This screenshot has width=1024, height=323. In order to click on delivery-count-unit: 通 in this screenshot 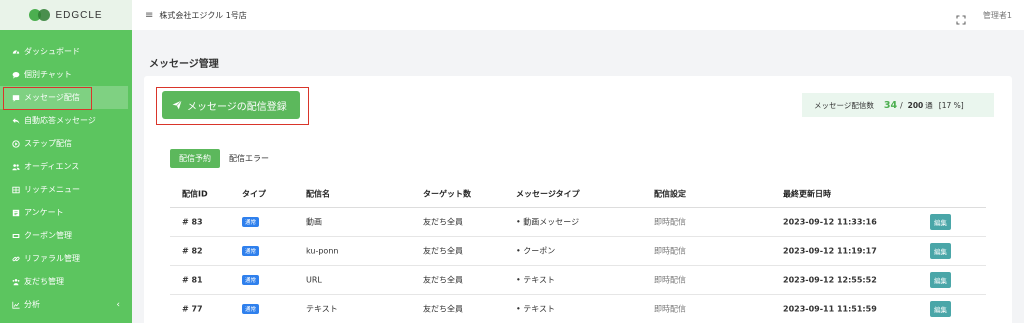, I will do `click(929, 105)`.